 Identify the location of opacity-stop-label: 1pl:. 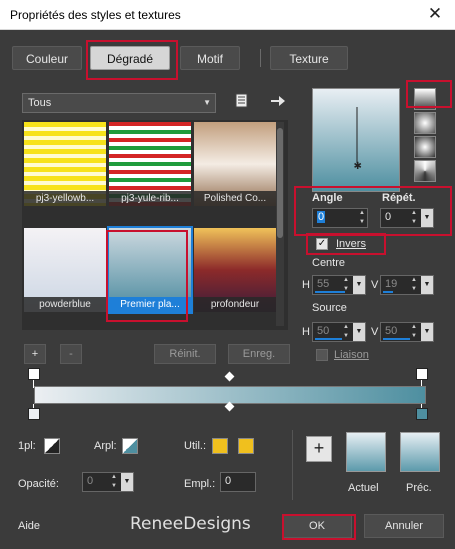
(27, 446).